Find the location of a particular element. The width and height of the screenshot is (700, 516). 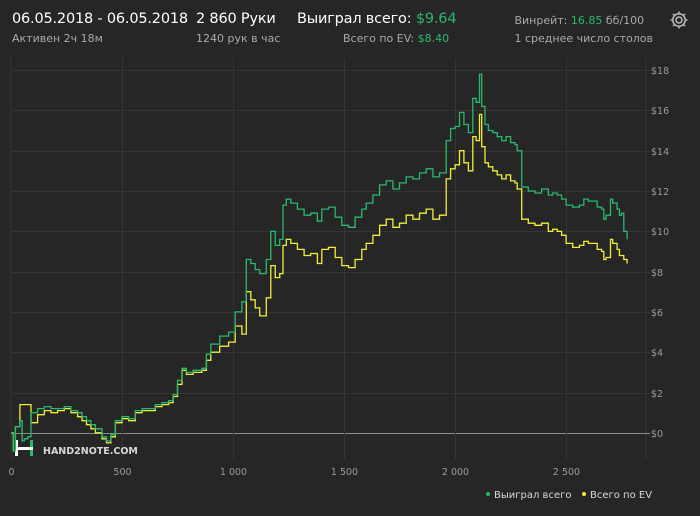

x-tick-label: 0 is located at coordinates (11, 472).